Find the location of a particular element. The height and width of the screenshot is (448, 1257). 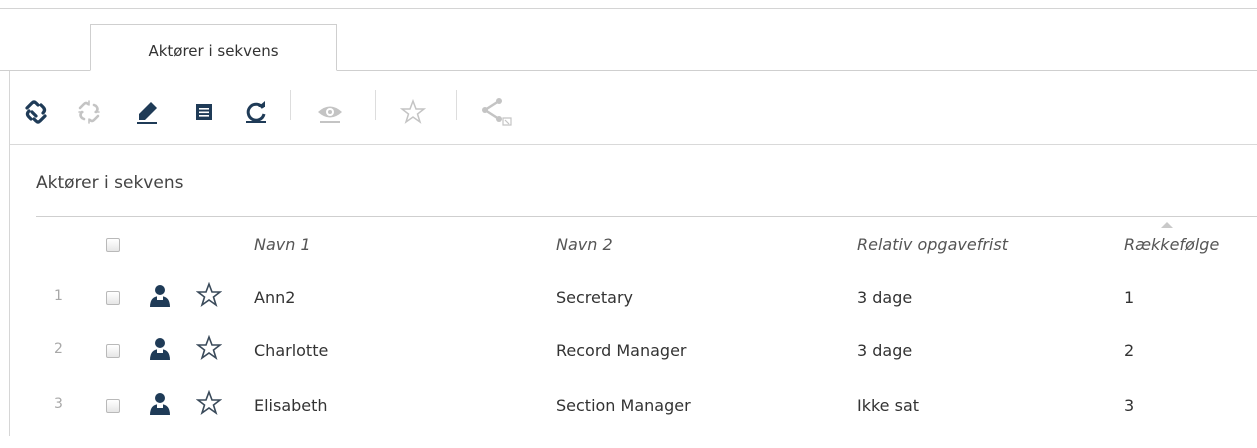

table-row: 1 Ann2 Secretary 3 dage 1 is located at coordinates (646, 311).